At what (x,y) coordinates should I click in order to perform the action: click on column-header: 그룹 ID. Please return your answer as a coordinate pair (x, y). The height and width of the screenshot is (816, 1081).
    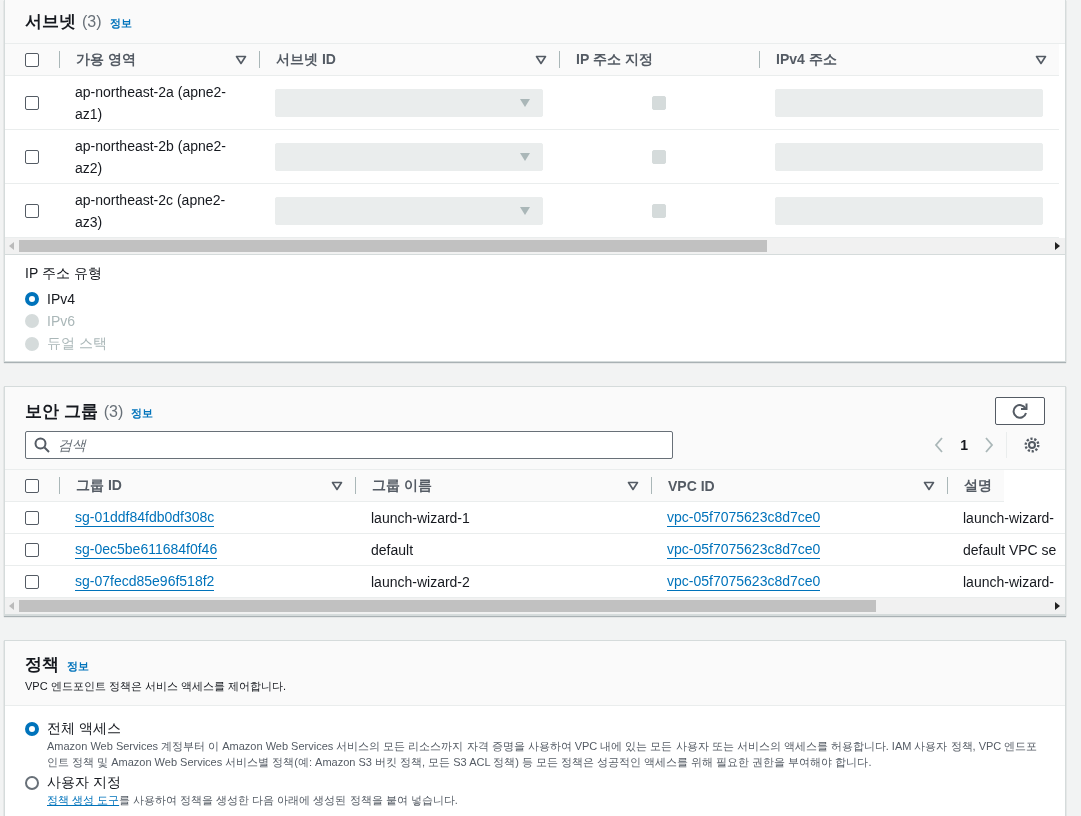
    Looking at the image, I should click on (99, 485).